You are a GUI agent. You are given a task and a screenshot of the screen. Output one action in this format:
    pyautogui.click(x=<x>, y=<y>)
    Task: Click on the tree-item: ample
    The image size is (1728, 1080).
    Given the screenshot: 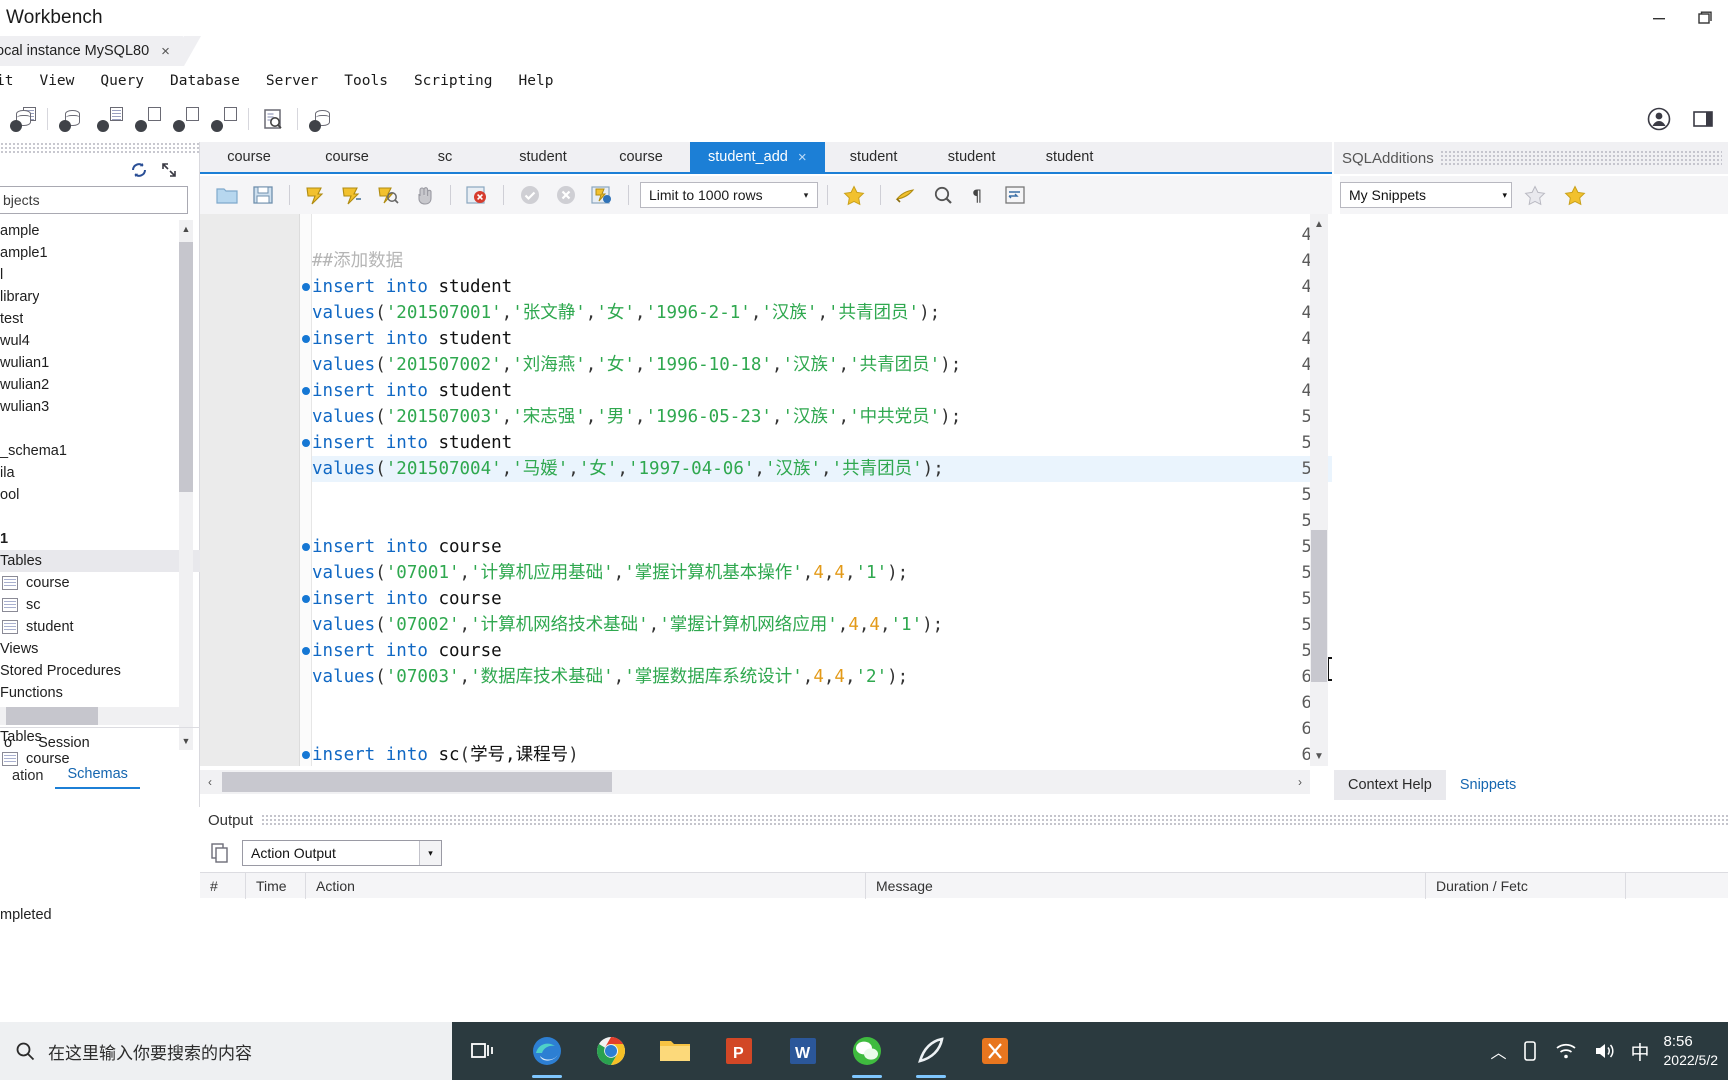 What is the action you would take?
    pyautogui.click(x=100, y=231)
    